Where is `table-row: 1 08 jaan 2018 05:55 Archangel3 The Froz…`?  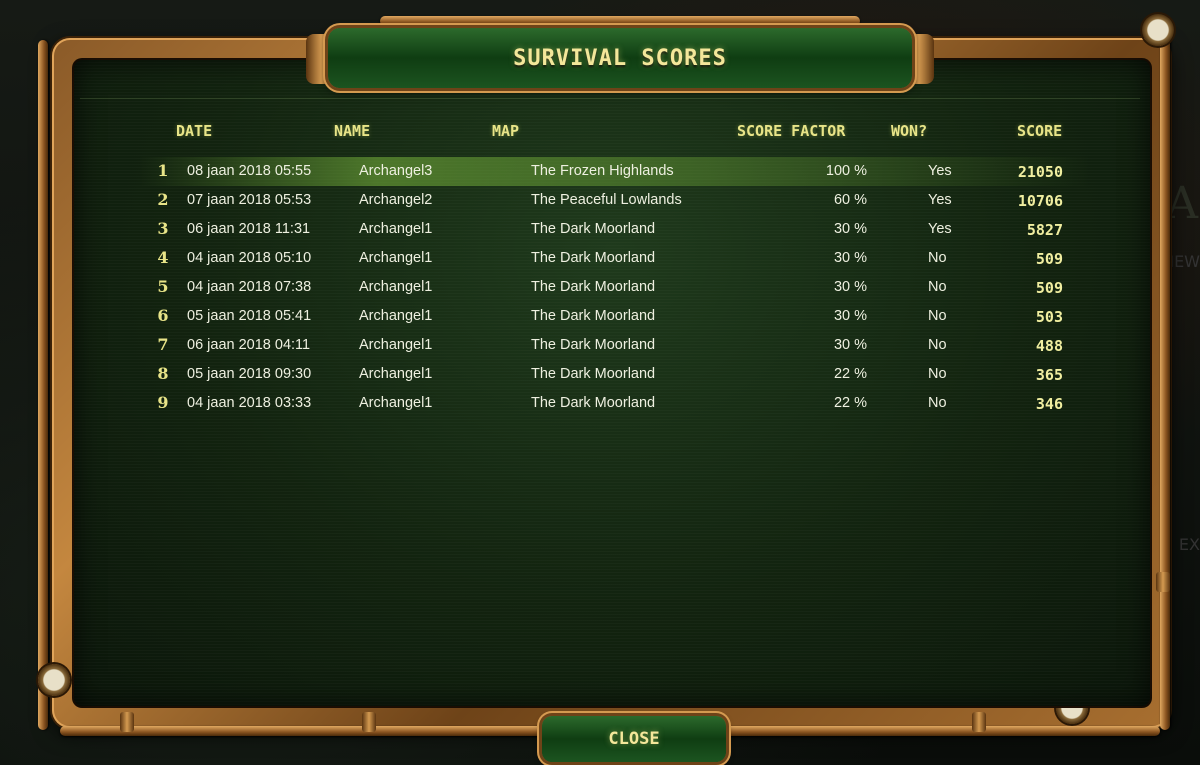 table-row: 1 08 jaan 2018 05:55 Archangel3 The Froz… is located at coordinates (615, 171).